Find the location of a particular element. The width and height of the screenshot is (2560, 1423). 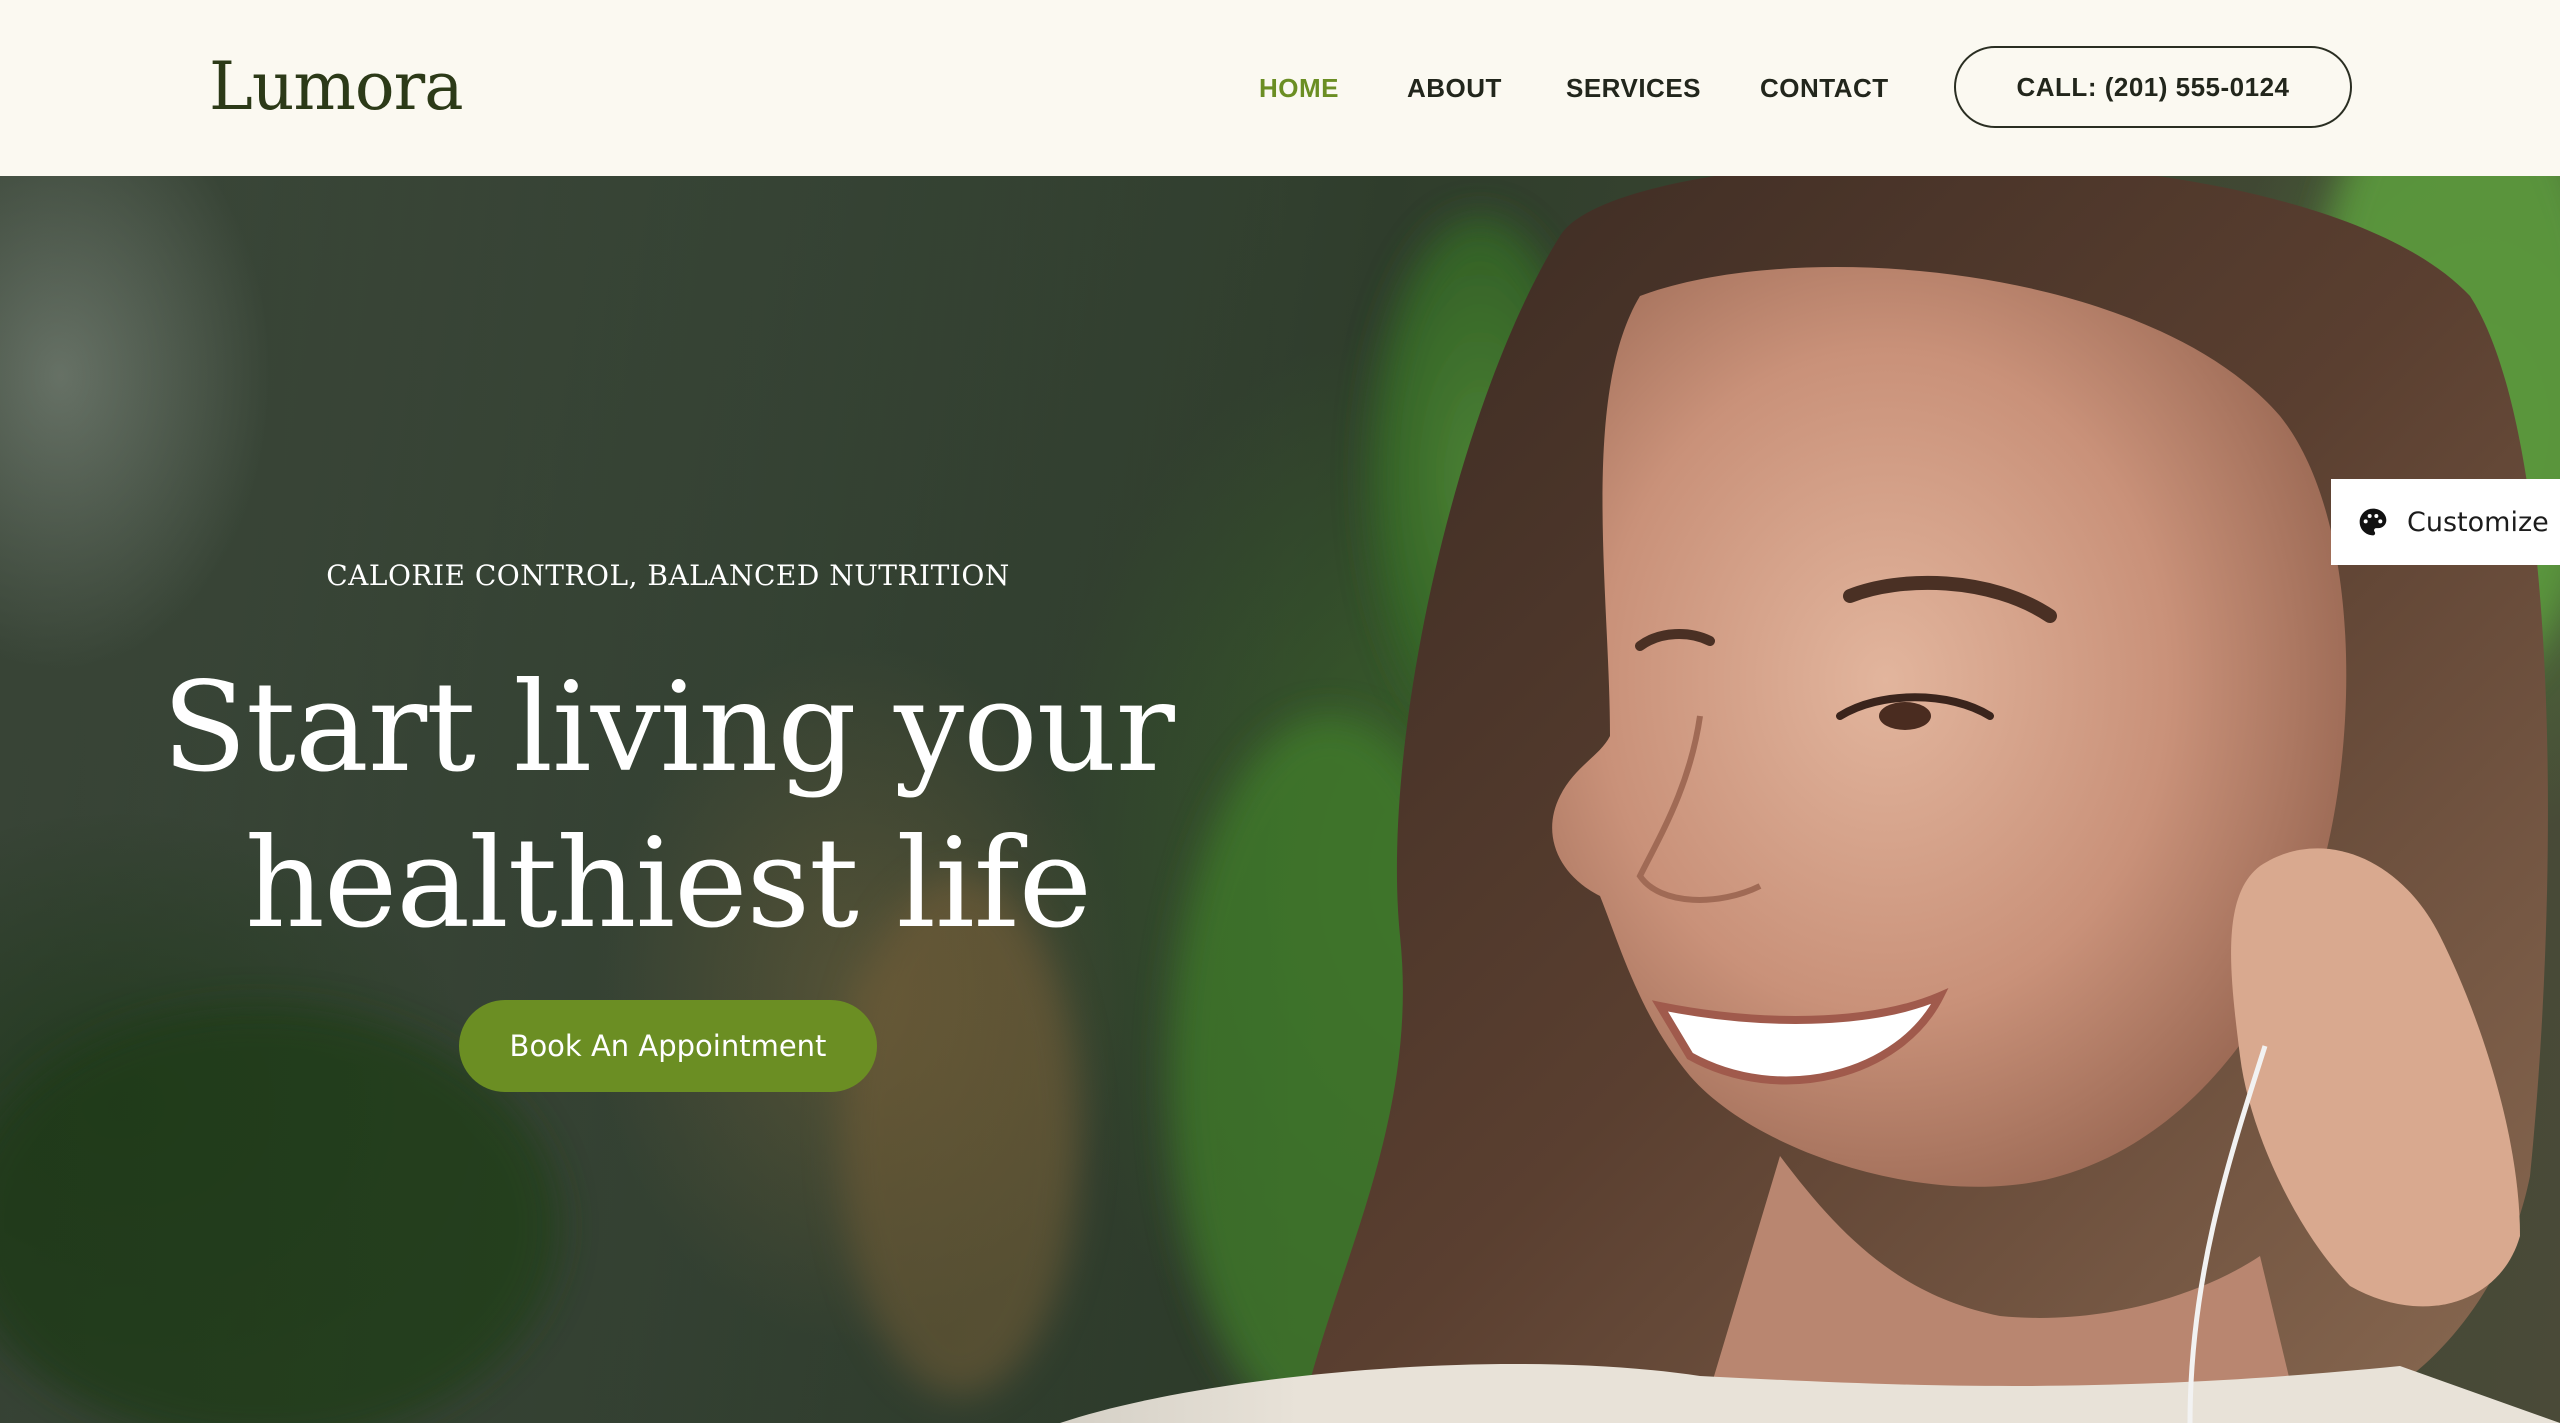

hero-headline: Start living your healthiest life is located at coordinates (668, 806).